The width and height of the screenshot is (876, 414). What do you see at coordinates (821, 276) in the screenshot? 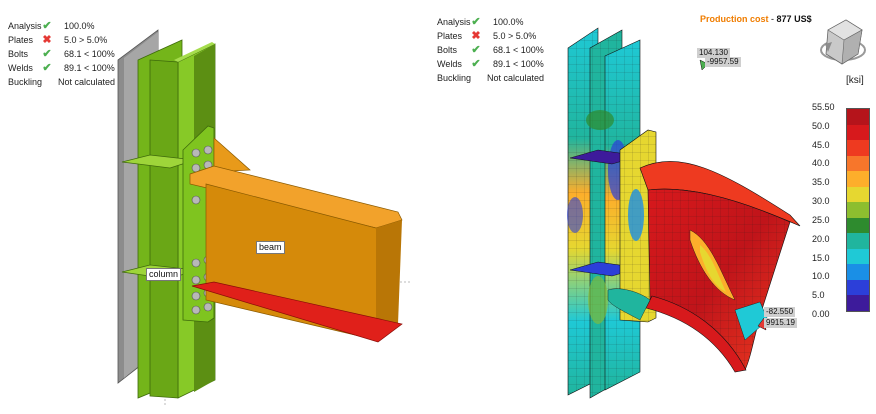
I see `legend-tick-label: 10.0` at bounding box center [821, 276].